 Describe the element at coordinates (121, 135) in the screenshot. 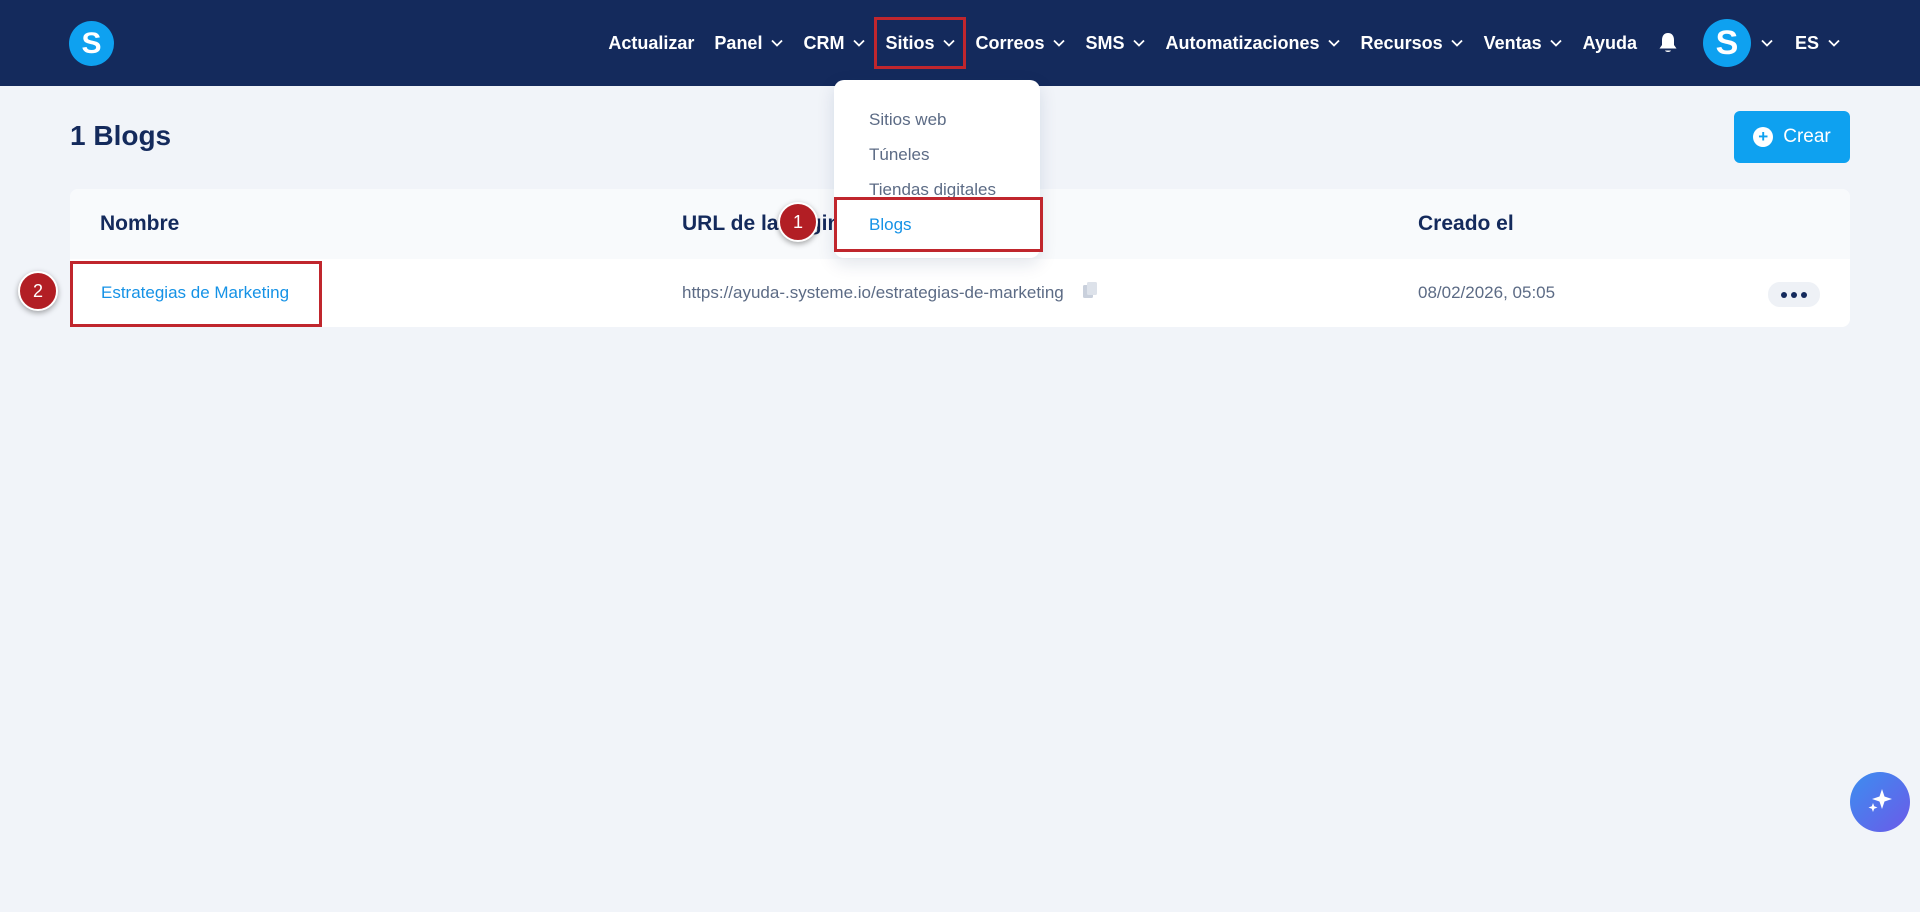

I see `page-title: 1 Blogs` at that location.